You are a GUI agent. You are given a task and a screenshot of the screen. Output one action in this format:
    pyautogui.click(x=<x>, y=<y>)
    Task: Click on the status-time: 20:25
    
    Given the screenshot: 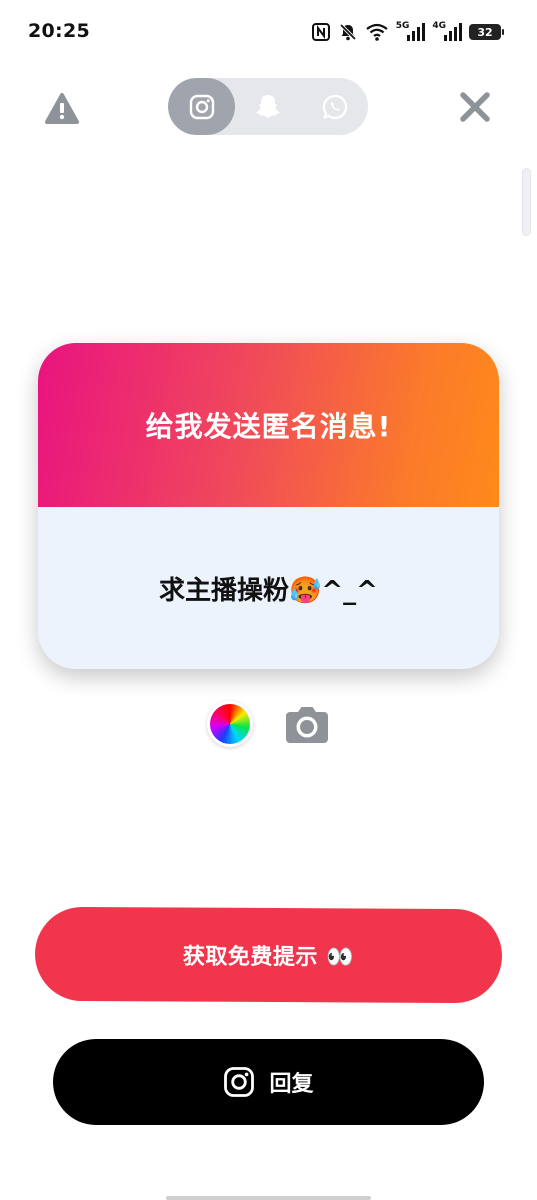 What is the action you would take?
    pyautogui.click(x=59, y=31)
    